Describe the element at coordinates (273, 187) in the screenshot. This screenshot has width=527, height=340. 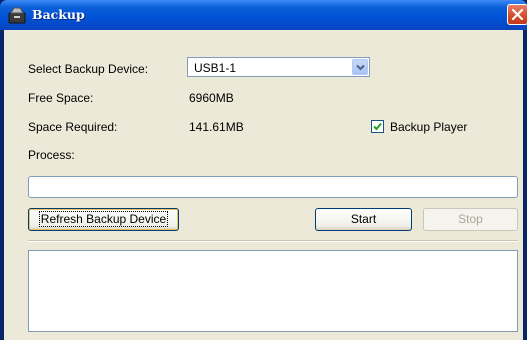
I see `backup-progress-bar` at that location.